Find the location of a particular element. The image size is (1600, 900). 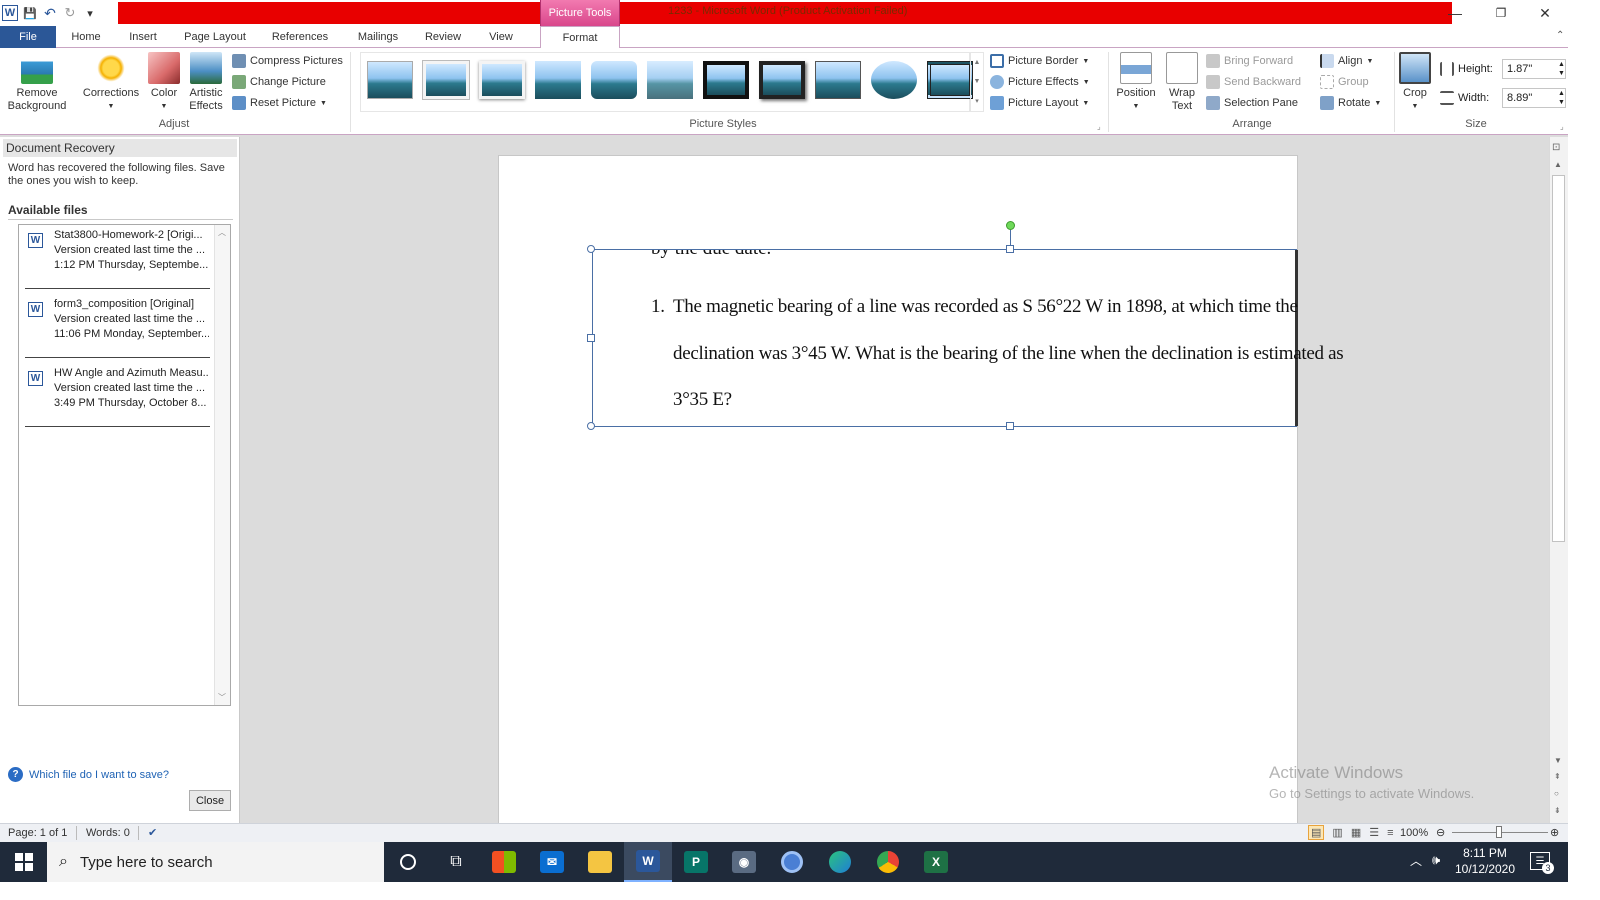

camera-button: ◉ is located at coordinates (744, 862).